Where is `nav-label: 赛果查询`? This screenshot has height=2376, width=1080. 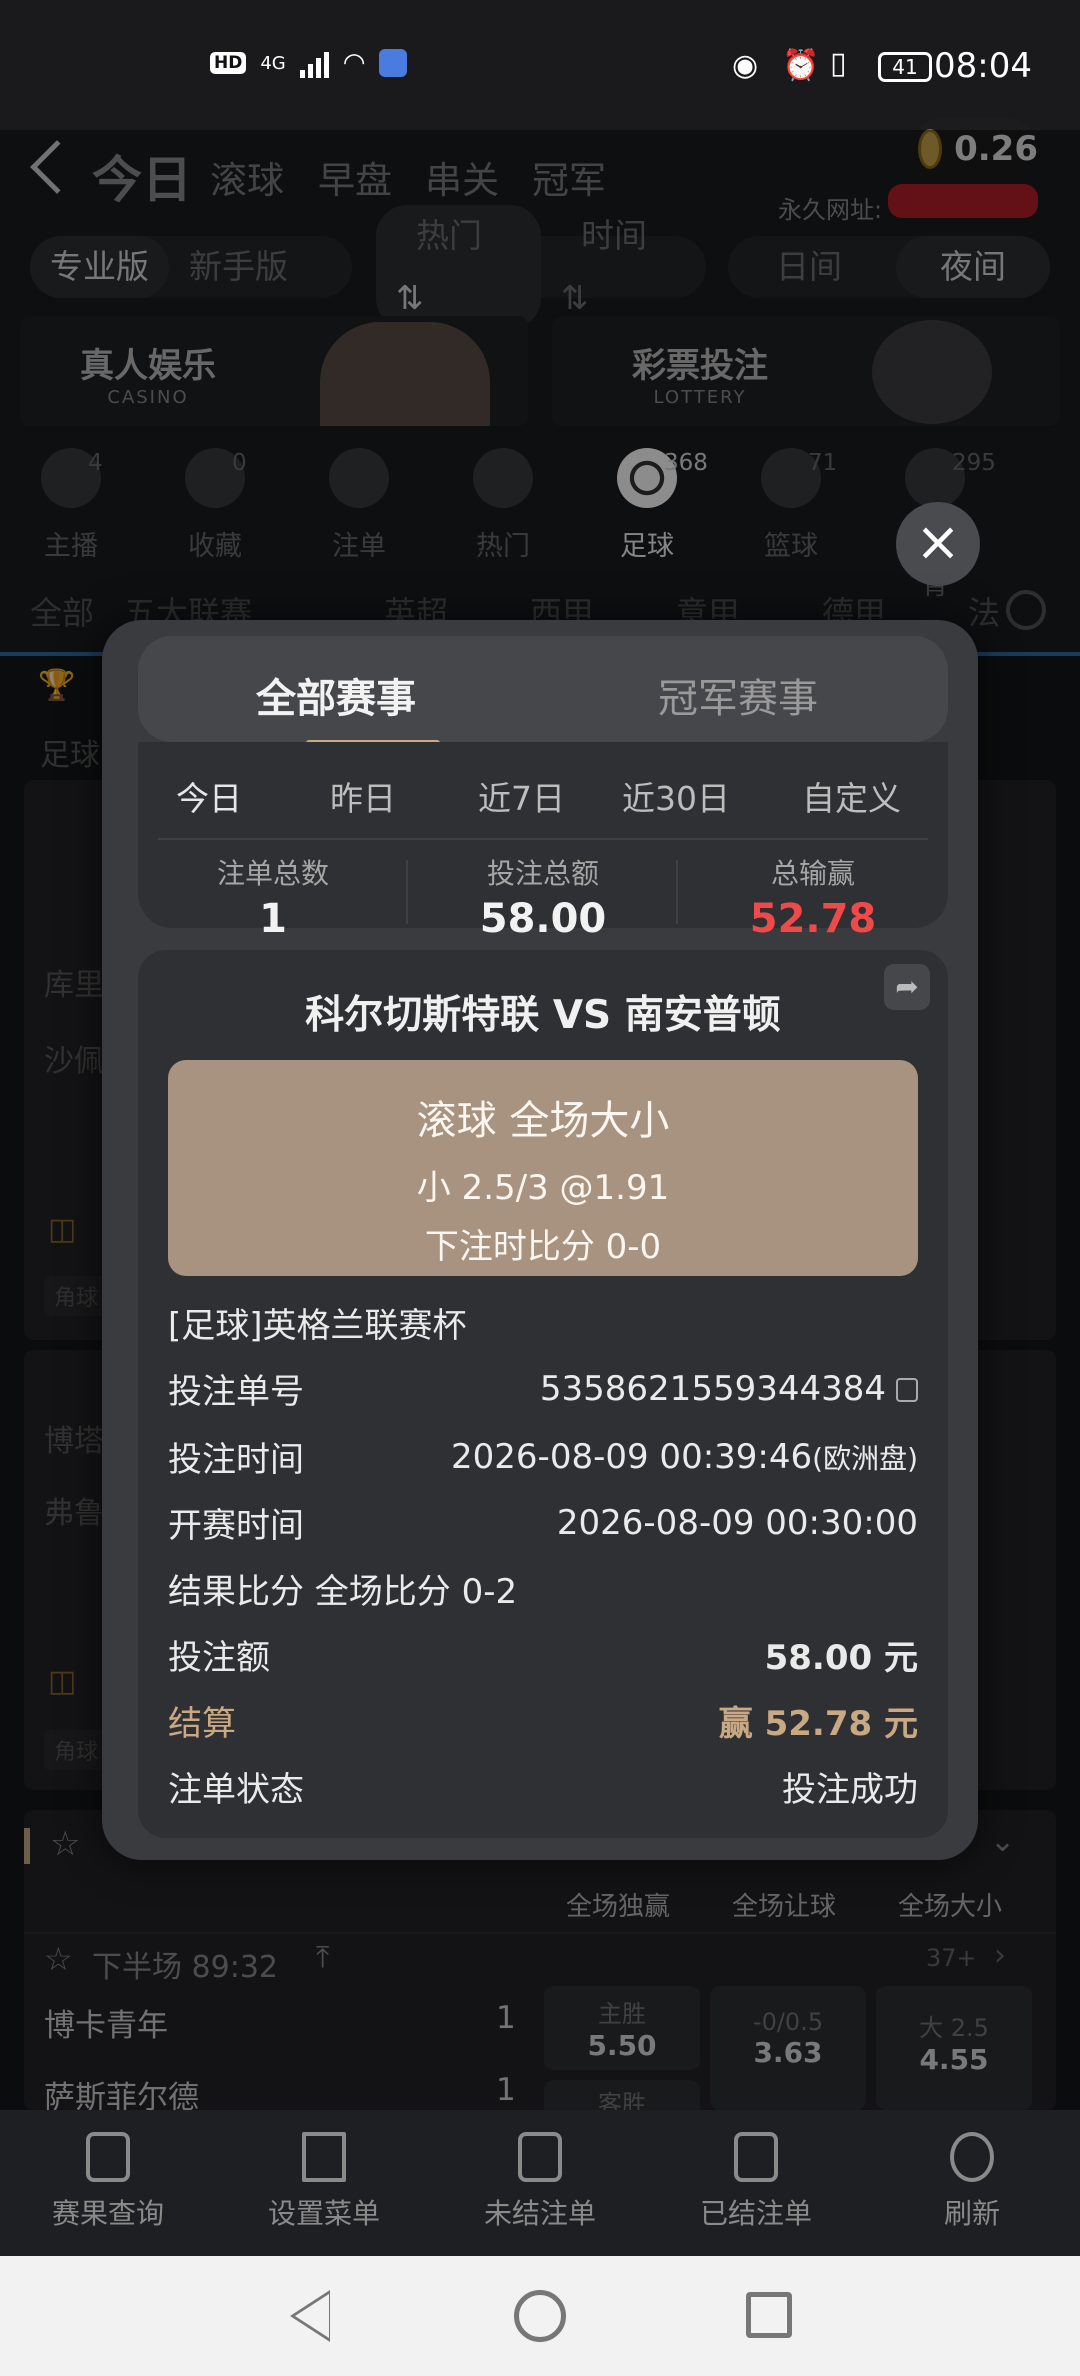
nav-label: 赛果查询 is located at coordinates (107, 2213).